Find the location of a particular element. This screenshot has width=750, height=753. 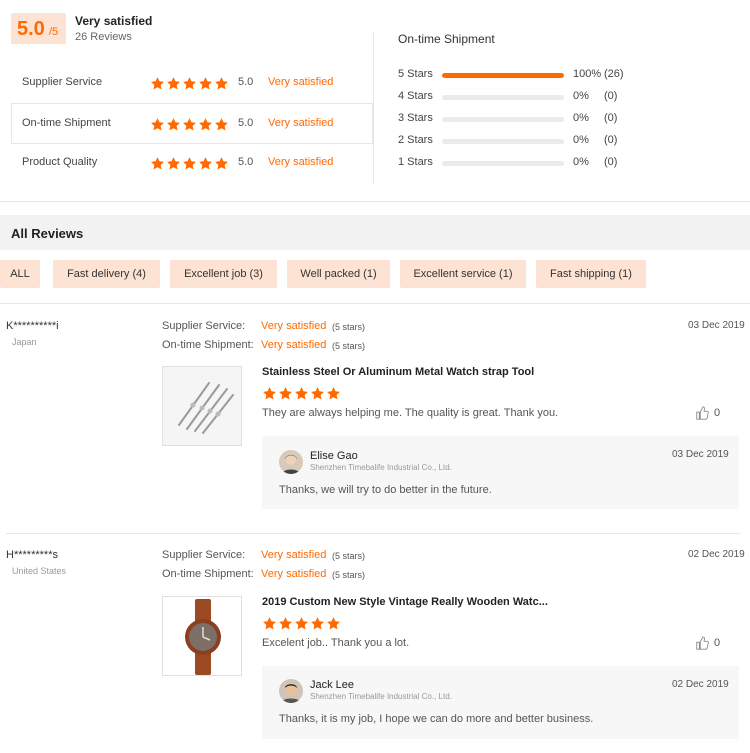

breakdown-row-1: 1 Stars 0% (0) is located at coordinates (568, 163).